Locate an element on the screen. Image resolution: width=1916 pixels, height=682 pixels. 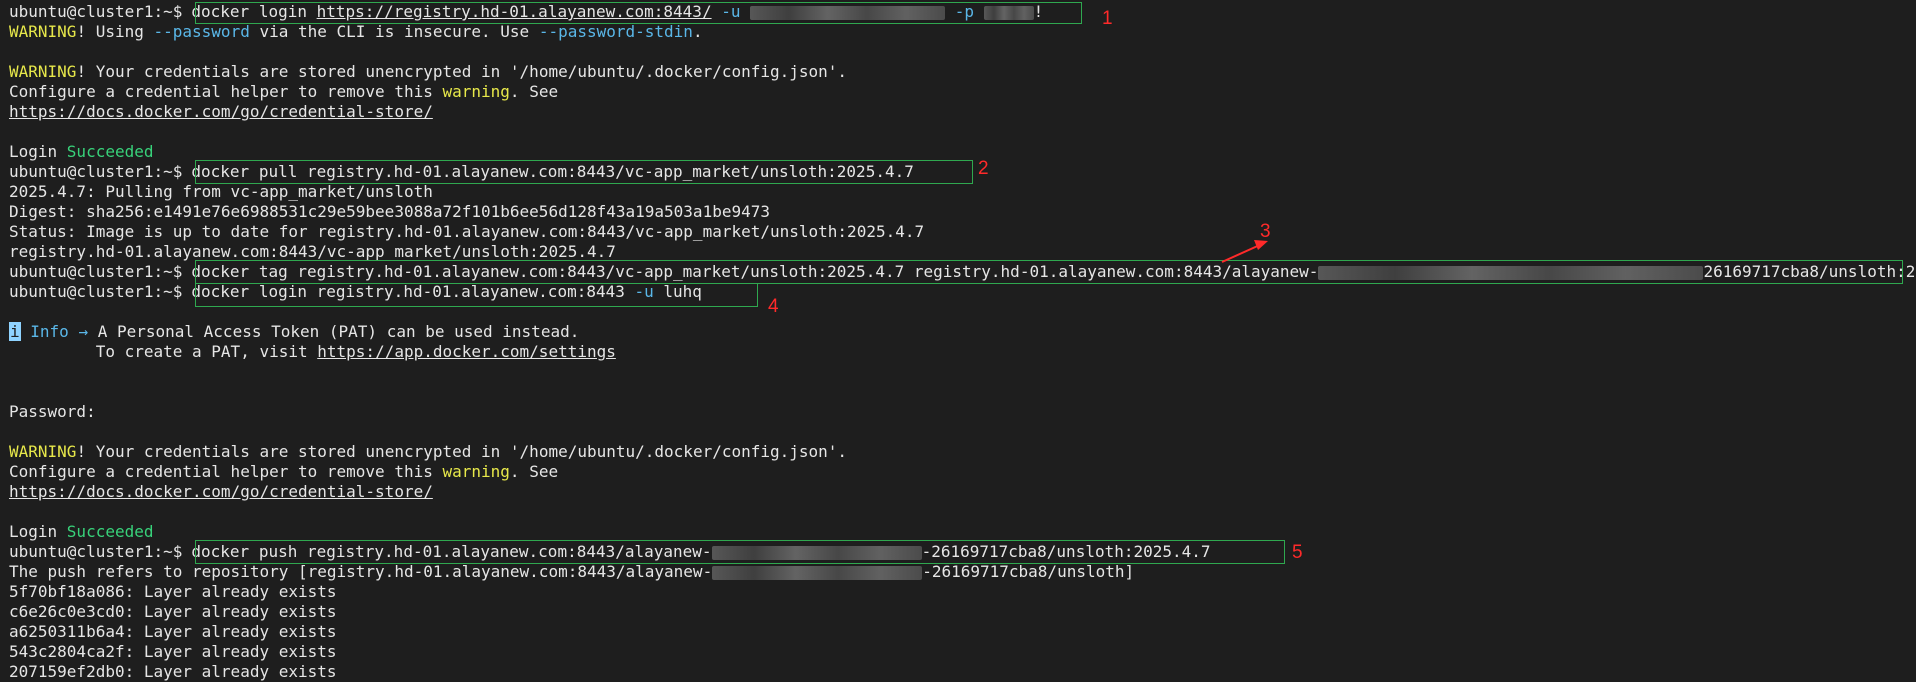
terminal-line-layer: 5f70bf18a086: Layer already exists is located at coordinates (173, 591).